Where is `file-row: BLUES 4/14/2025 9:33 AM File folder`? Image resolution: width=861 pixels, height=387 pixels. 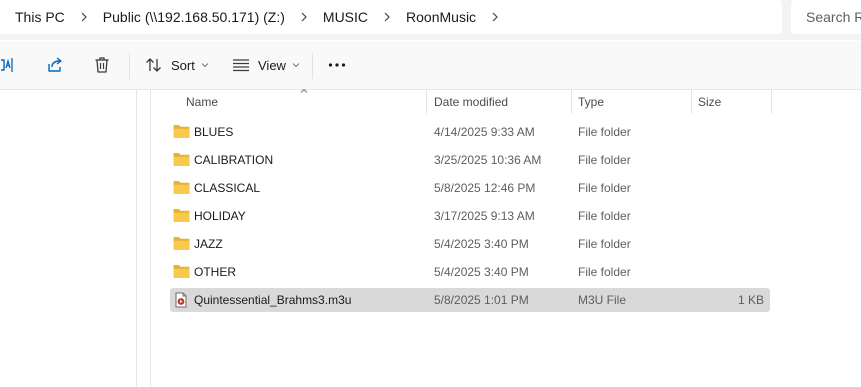 file-row: BLUES 4/14/2025 9:33 AM File folder is located at coordinates (470, 132).